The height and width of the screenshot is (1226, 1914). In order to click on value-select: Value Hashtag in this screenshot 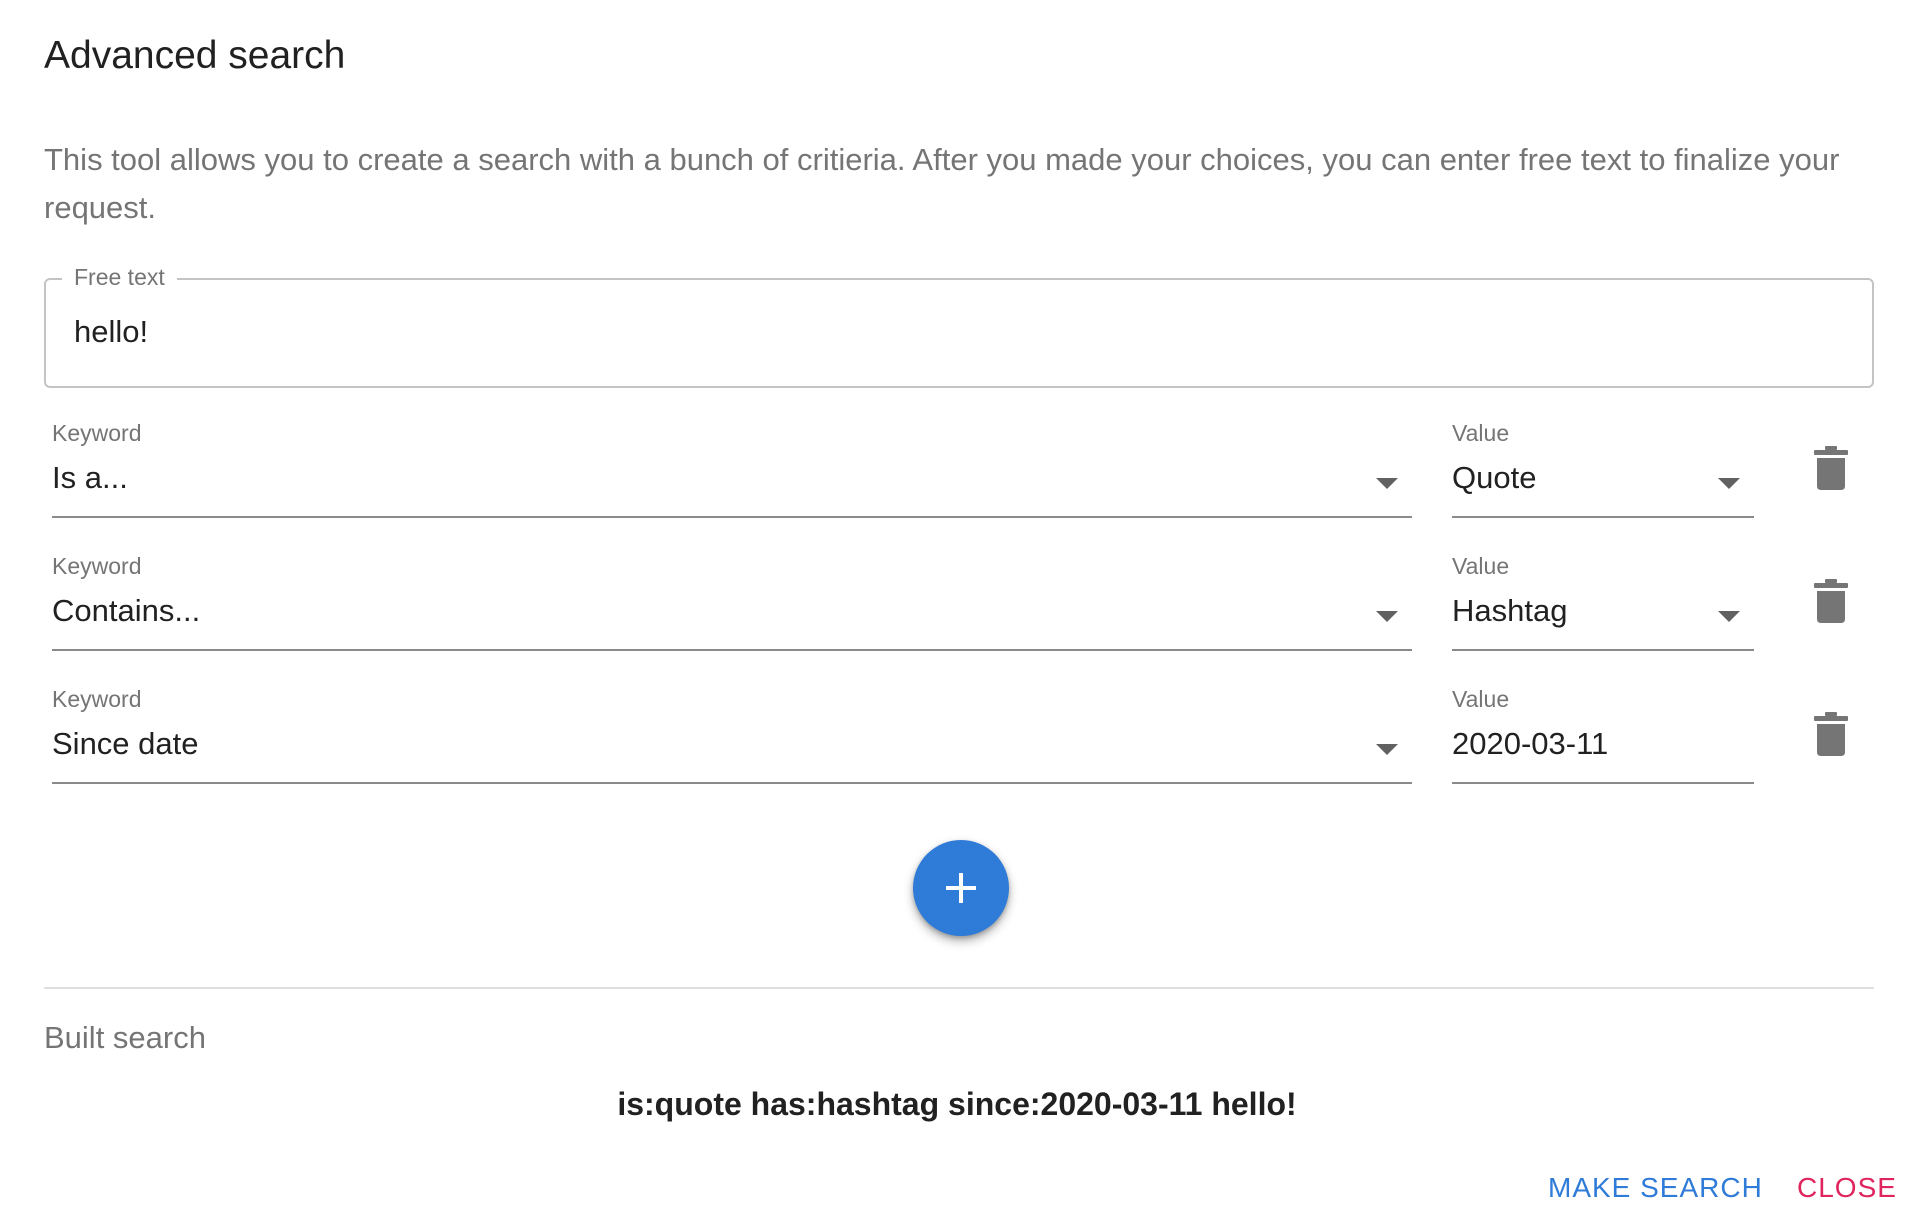, I will do `click(1603, 602)`.